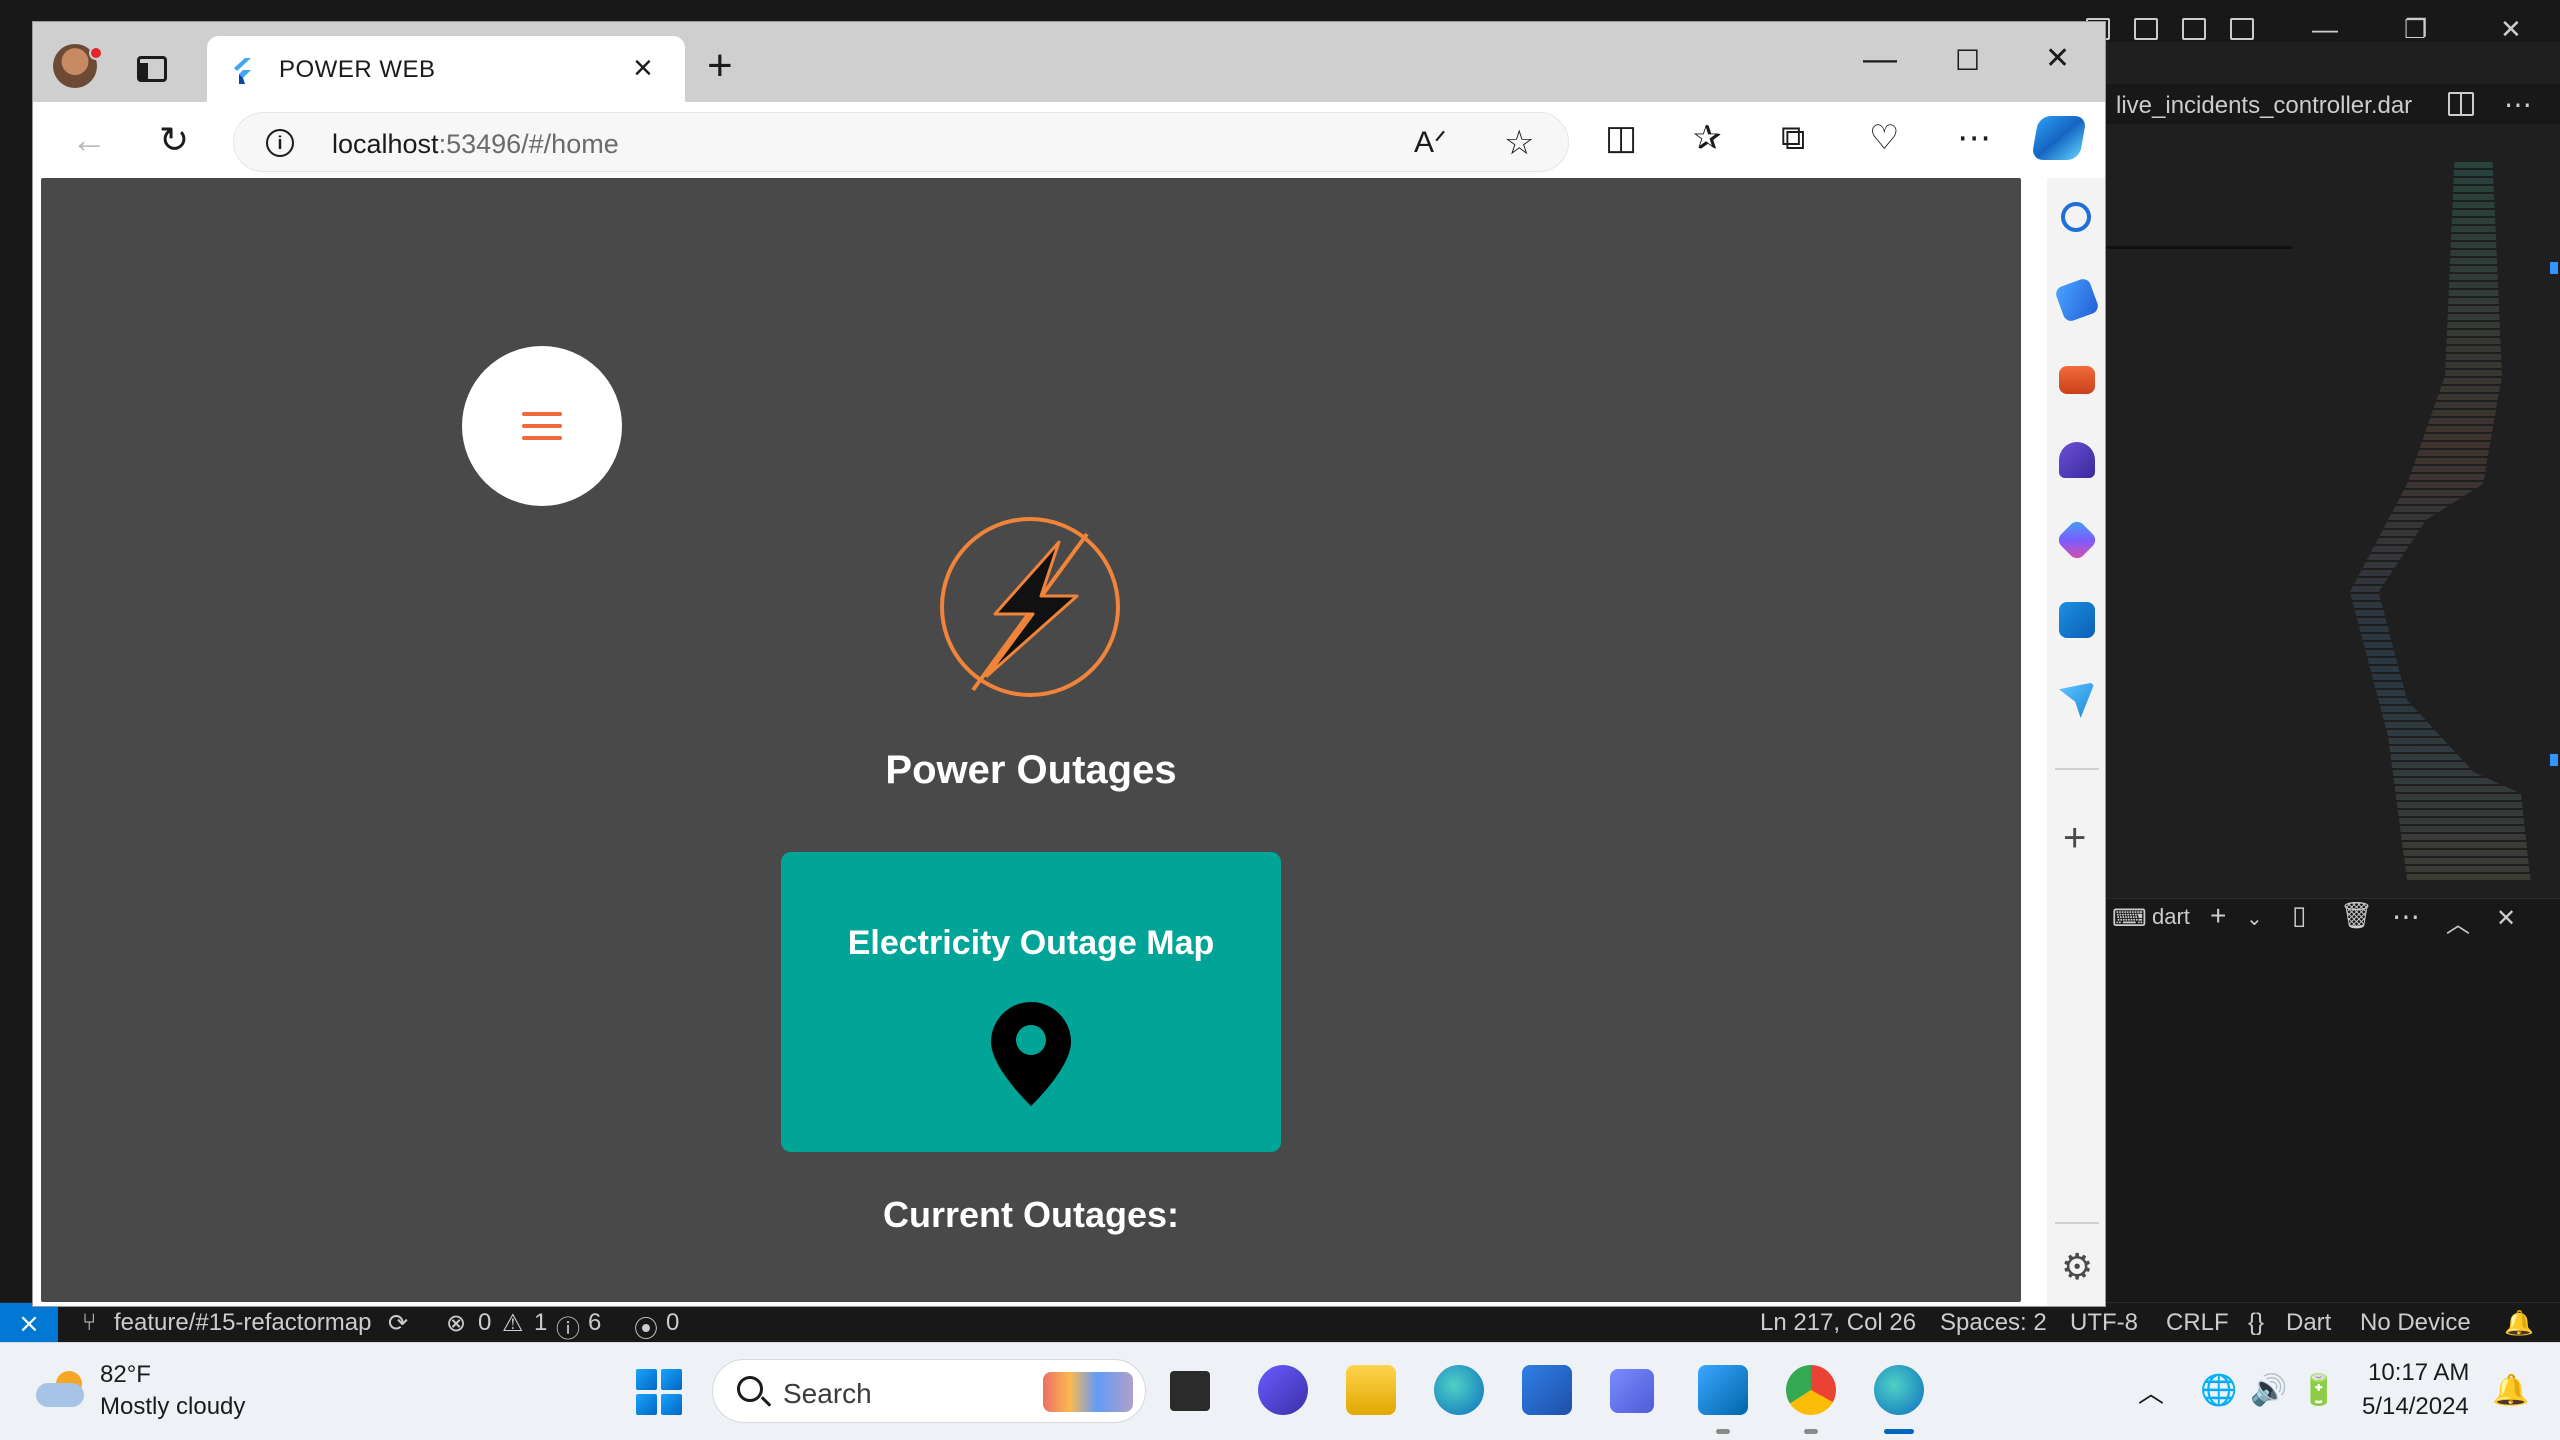 This screenshot has width=2560, height=1440. Describe the element at coordinates (2077, 620) in the screenshot. I see `sidebar-outlook-icon` at that location.